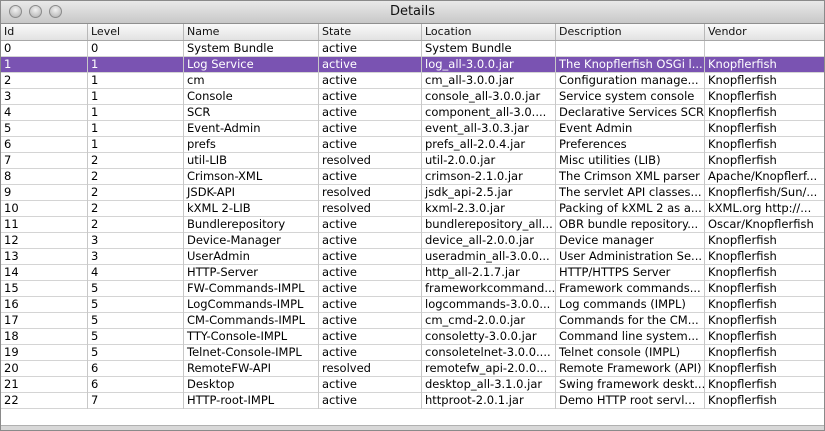 This screenshot has width=825, height=431. I want to click on cell-id: 21, so click(44, 385).